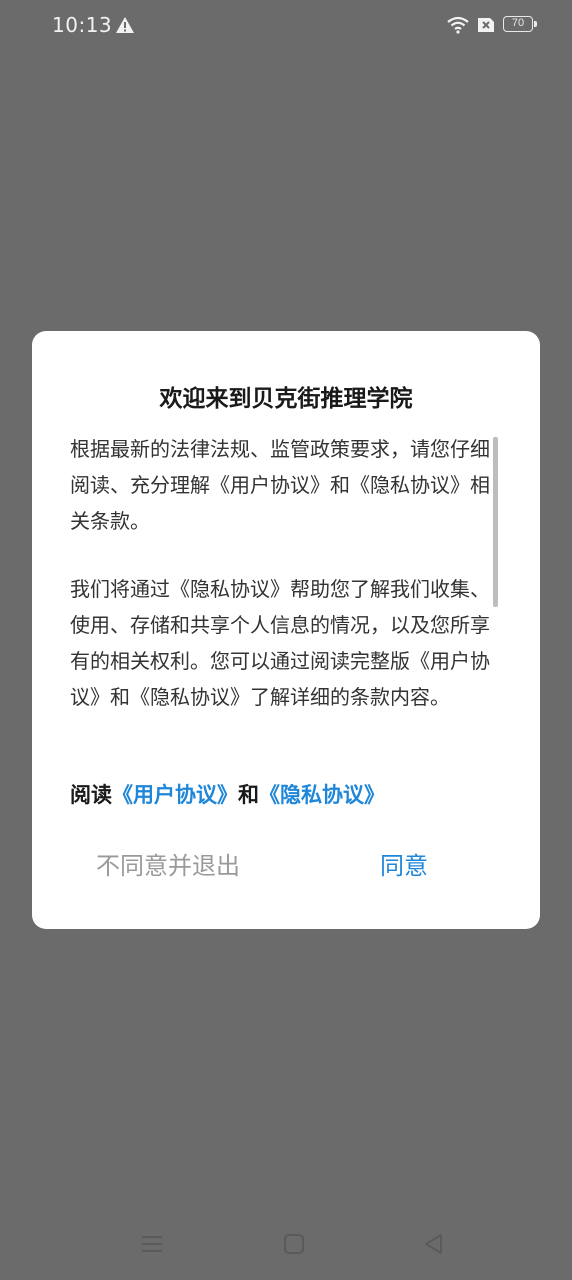 This screenshot has width=572, height=1280. I want to click on sim-off-icon, so click(486, 25).